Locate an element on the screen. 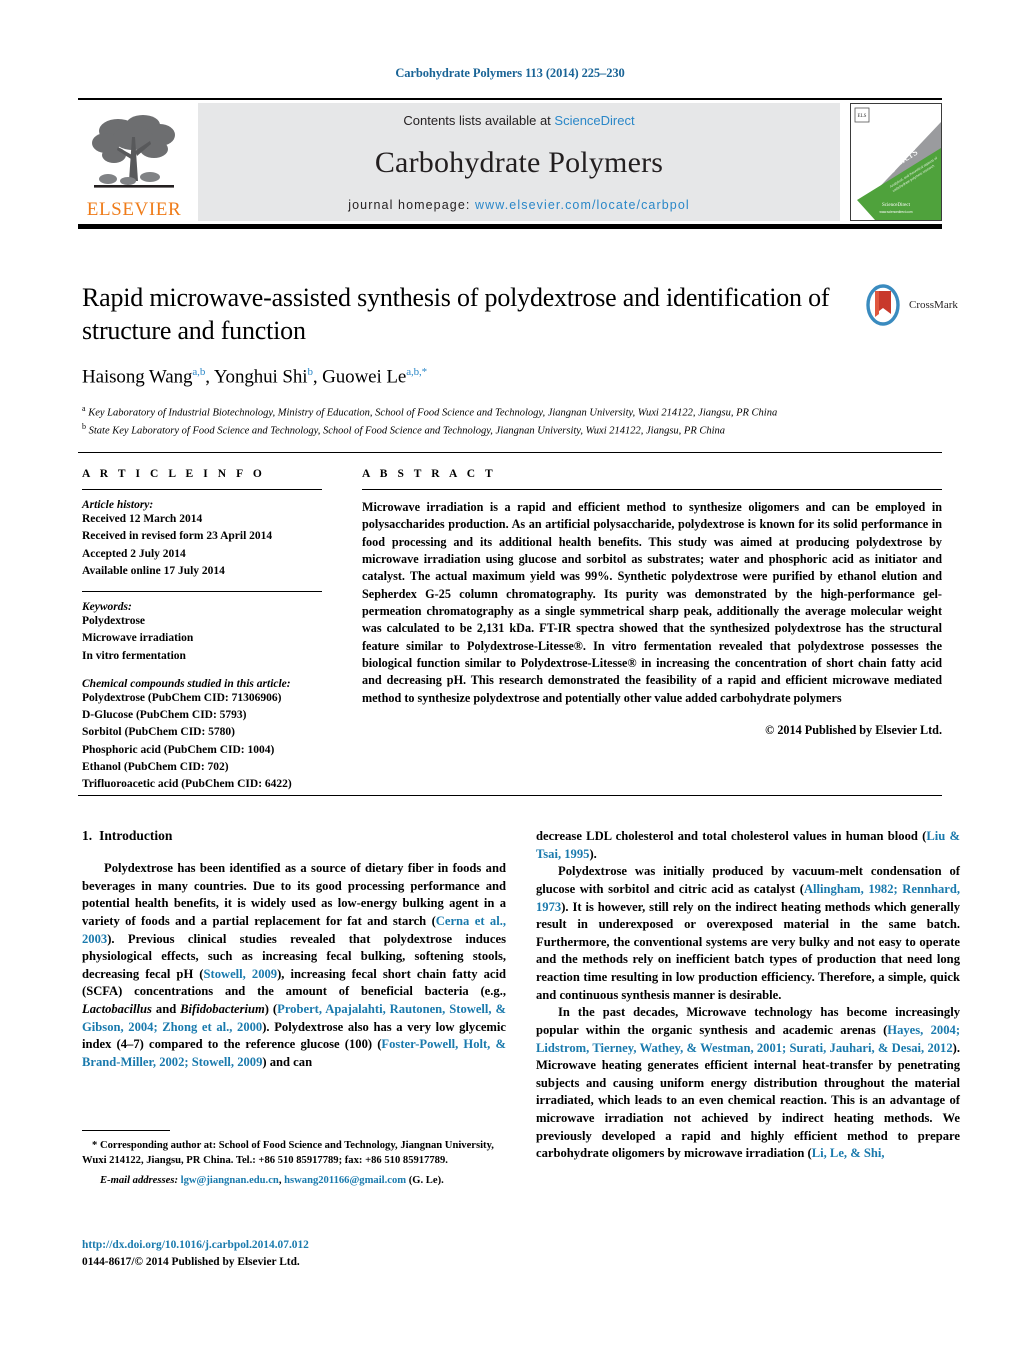  journal-homepage-link: www.elsevier.com/locate/carbpol is located at coordinates (582, 205).